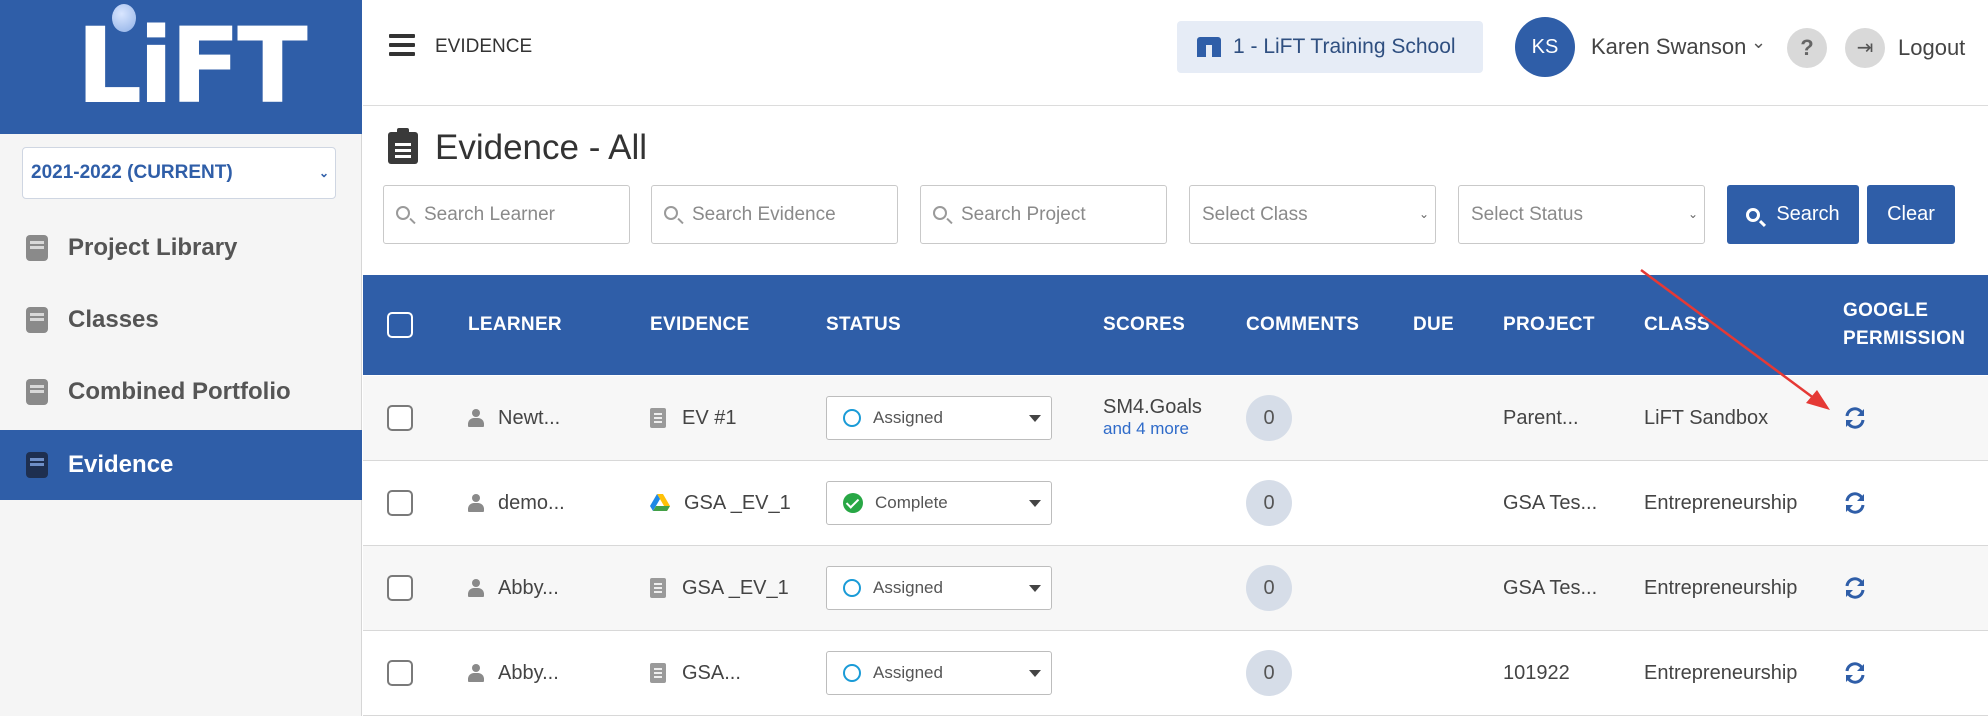 The image size is (1988, 716). I want to click on lift-logo: LiFT, so click(192, 66).